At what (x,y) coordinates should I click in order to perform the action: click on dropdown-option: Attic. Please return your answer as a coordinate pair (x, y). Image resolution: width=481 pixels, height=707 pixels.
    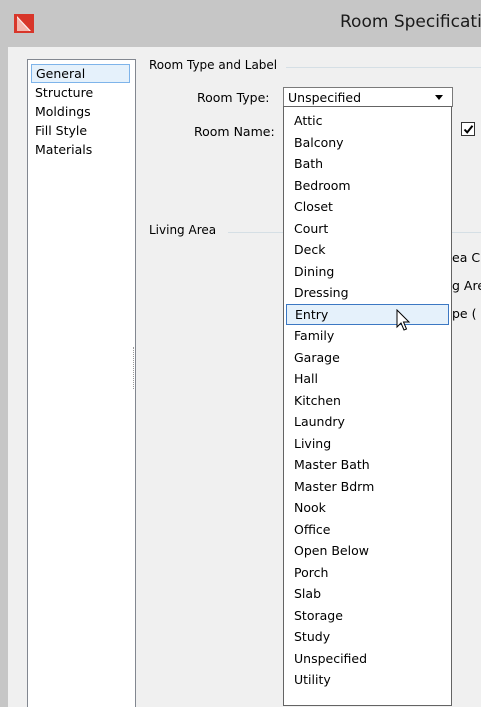
    Looking at the image, I should click on (367, 120).